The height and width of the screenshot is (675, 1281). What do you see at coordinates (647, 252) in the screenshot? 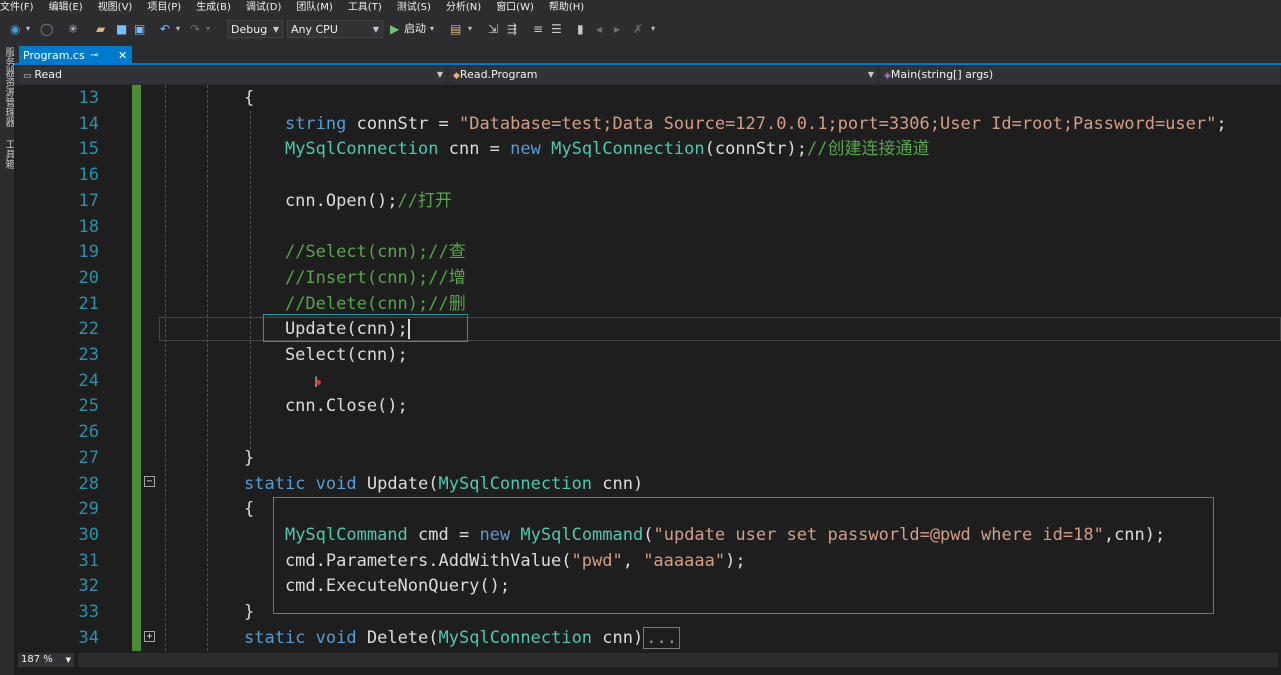
I see `code-line: 19 //Select(cnn);//查` at bounding box center [647, 252].